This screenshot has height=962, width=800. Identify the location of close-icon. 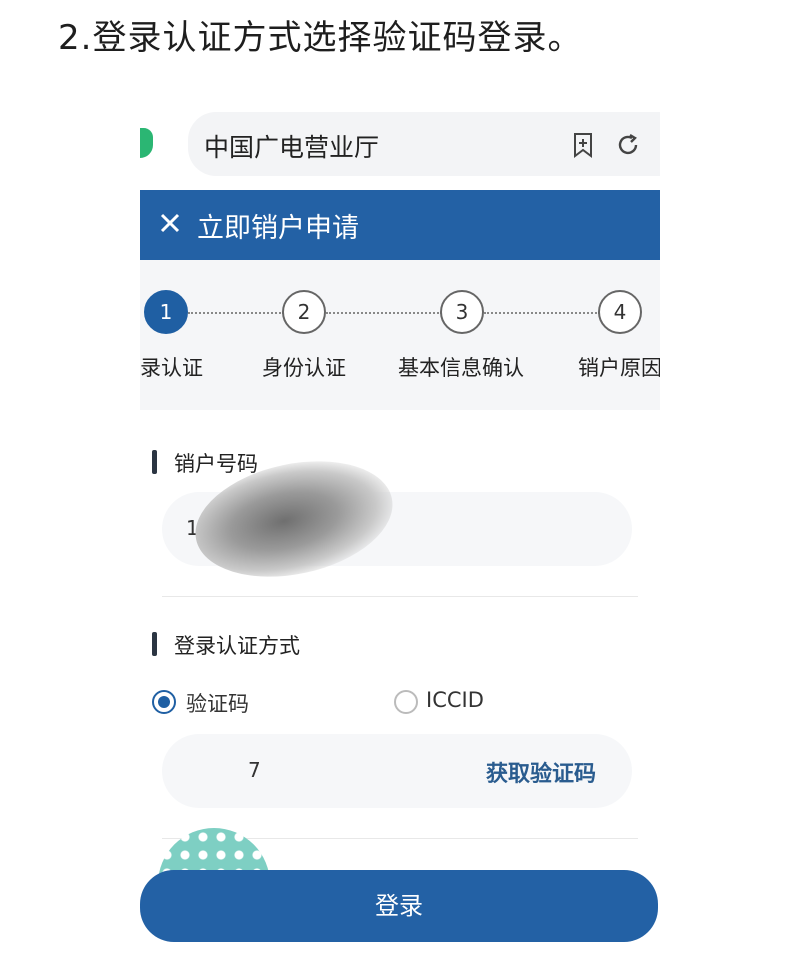
(170, 223).